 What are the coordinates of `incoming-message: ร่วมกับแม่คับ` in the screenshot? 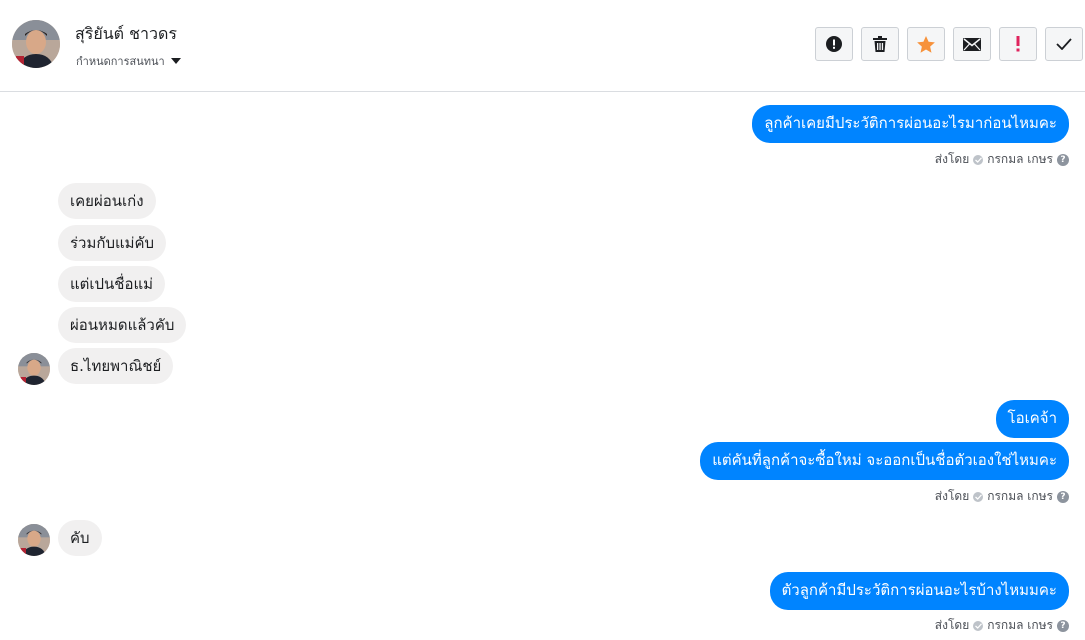 It's located at (112, 243).